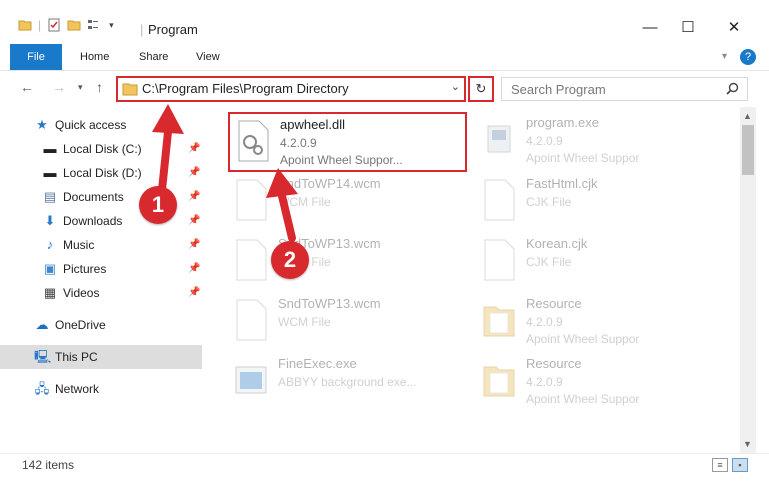 The height and width of the screenshot is (483, 769). Describe the element at coordinates (111, 25) in the screenshot. I see `chevron-down-icon: ▾` at that location.